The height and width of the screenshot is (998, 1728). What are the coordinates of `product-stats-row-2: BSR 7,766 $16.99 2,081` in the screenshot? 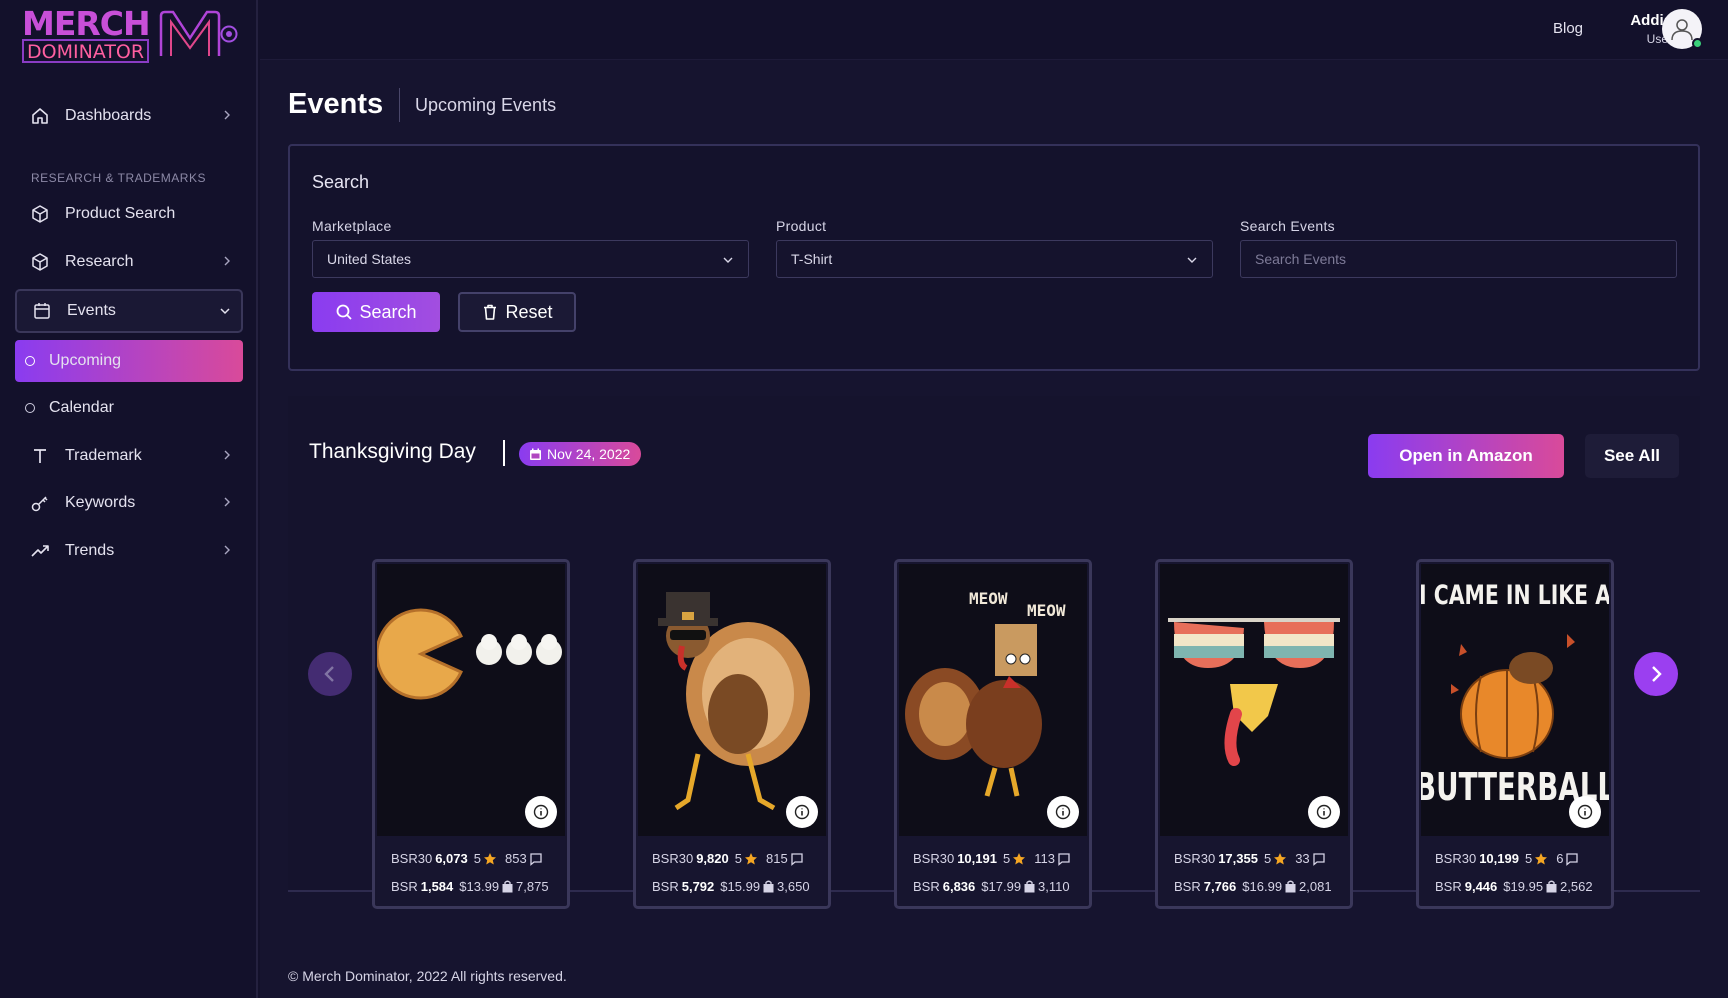 It's located at (1253, 886).